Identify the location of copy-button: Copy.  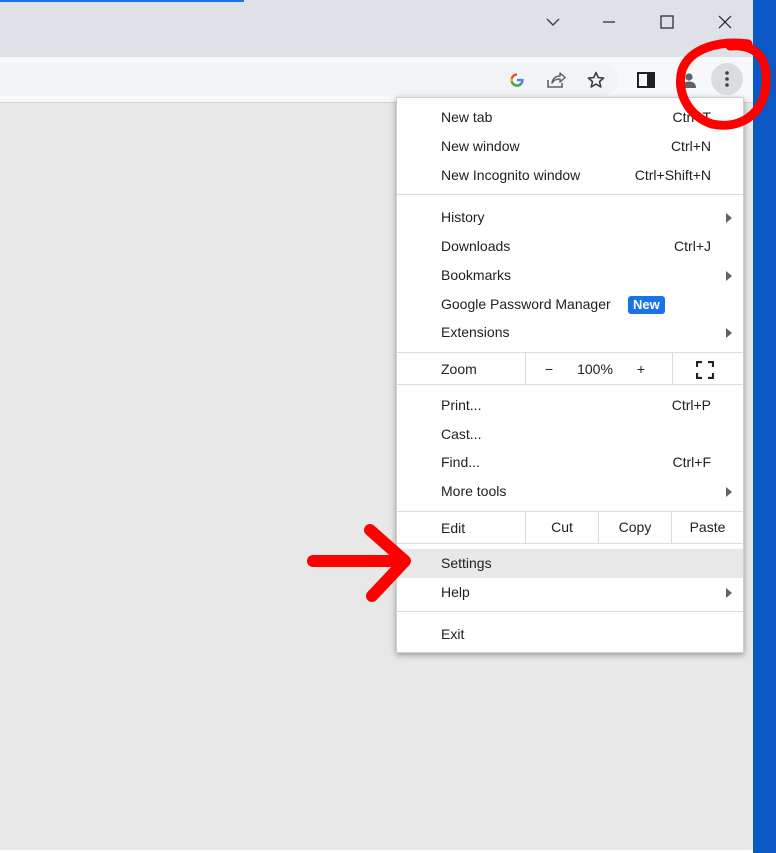
(635, 527).